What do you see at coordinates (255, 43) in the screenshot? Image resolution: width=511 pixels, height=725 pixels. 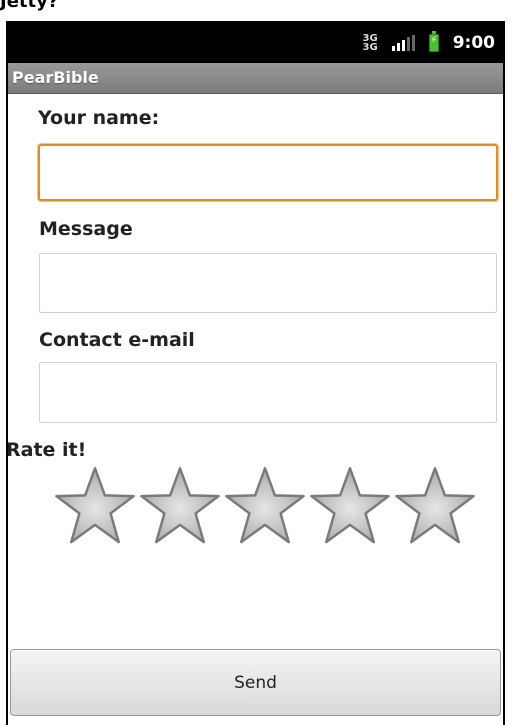 I see `status-bar: 3G3G 9:00` at bounding box center [255, 43].